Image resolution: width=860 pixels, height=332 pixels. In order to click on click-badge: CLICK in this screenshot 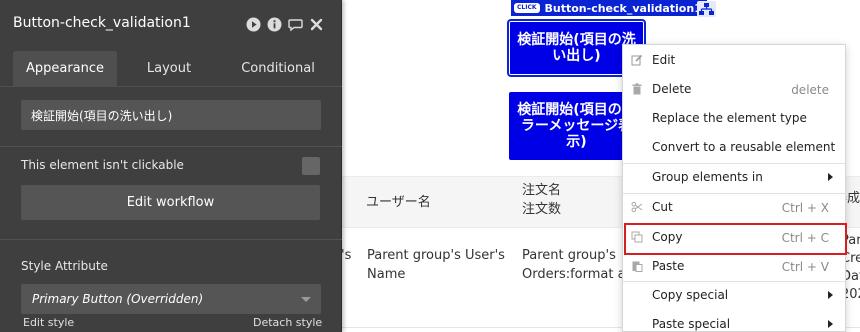, I will do `click(527, 8)`.